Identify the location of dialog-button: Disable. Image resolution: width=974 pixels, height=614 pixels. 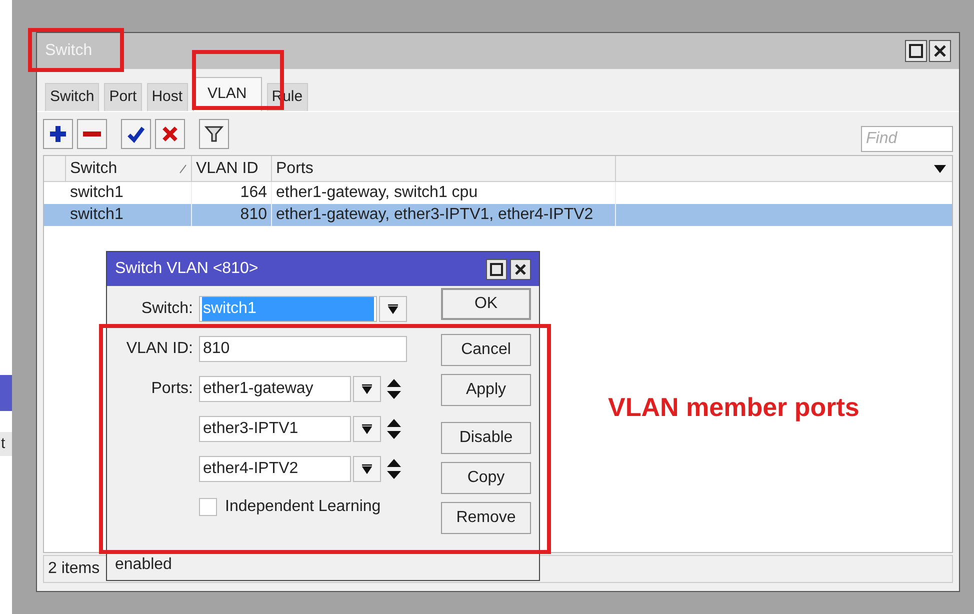
(486, 438).